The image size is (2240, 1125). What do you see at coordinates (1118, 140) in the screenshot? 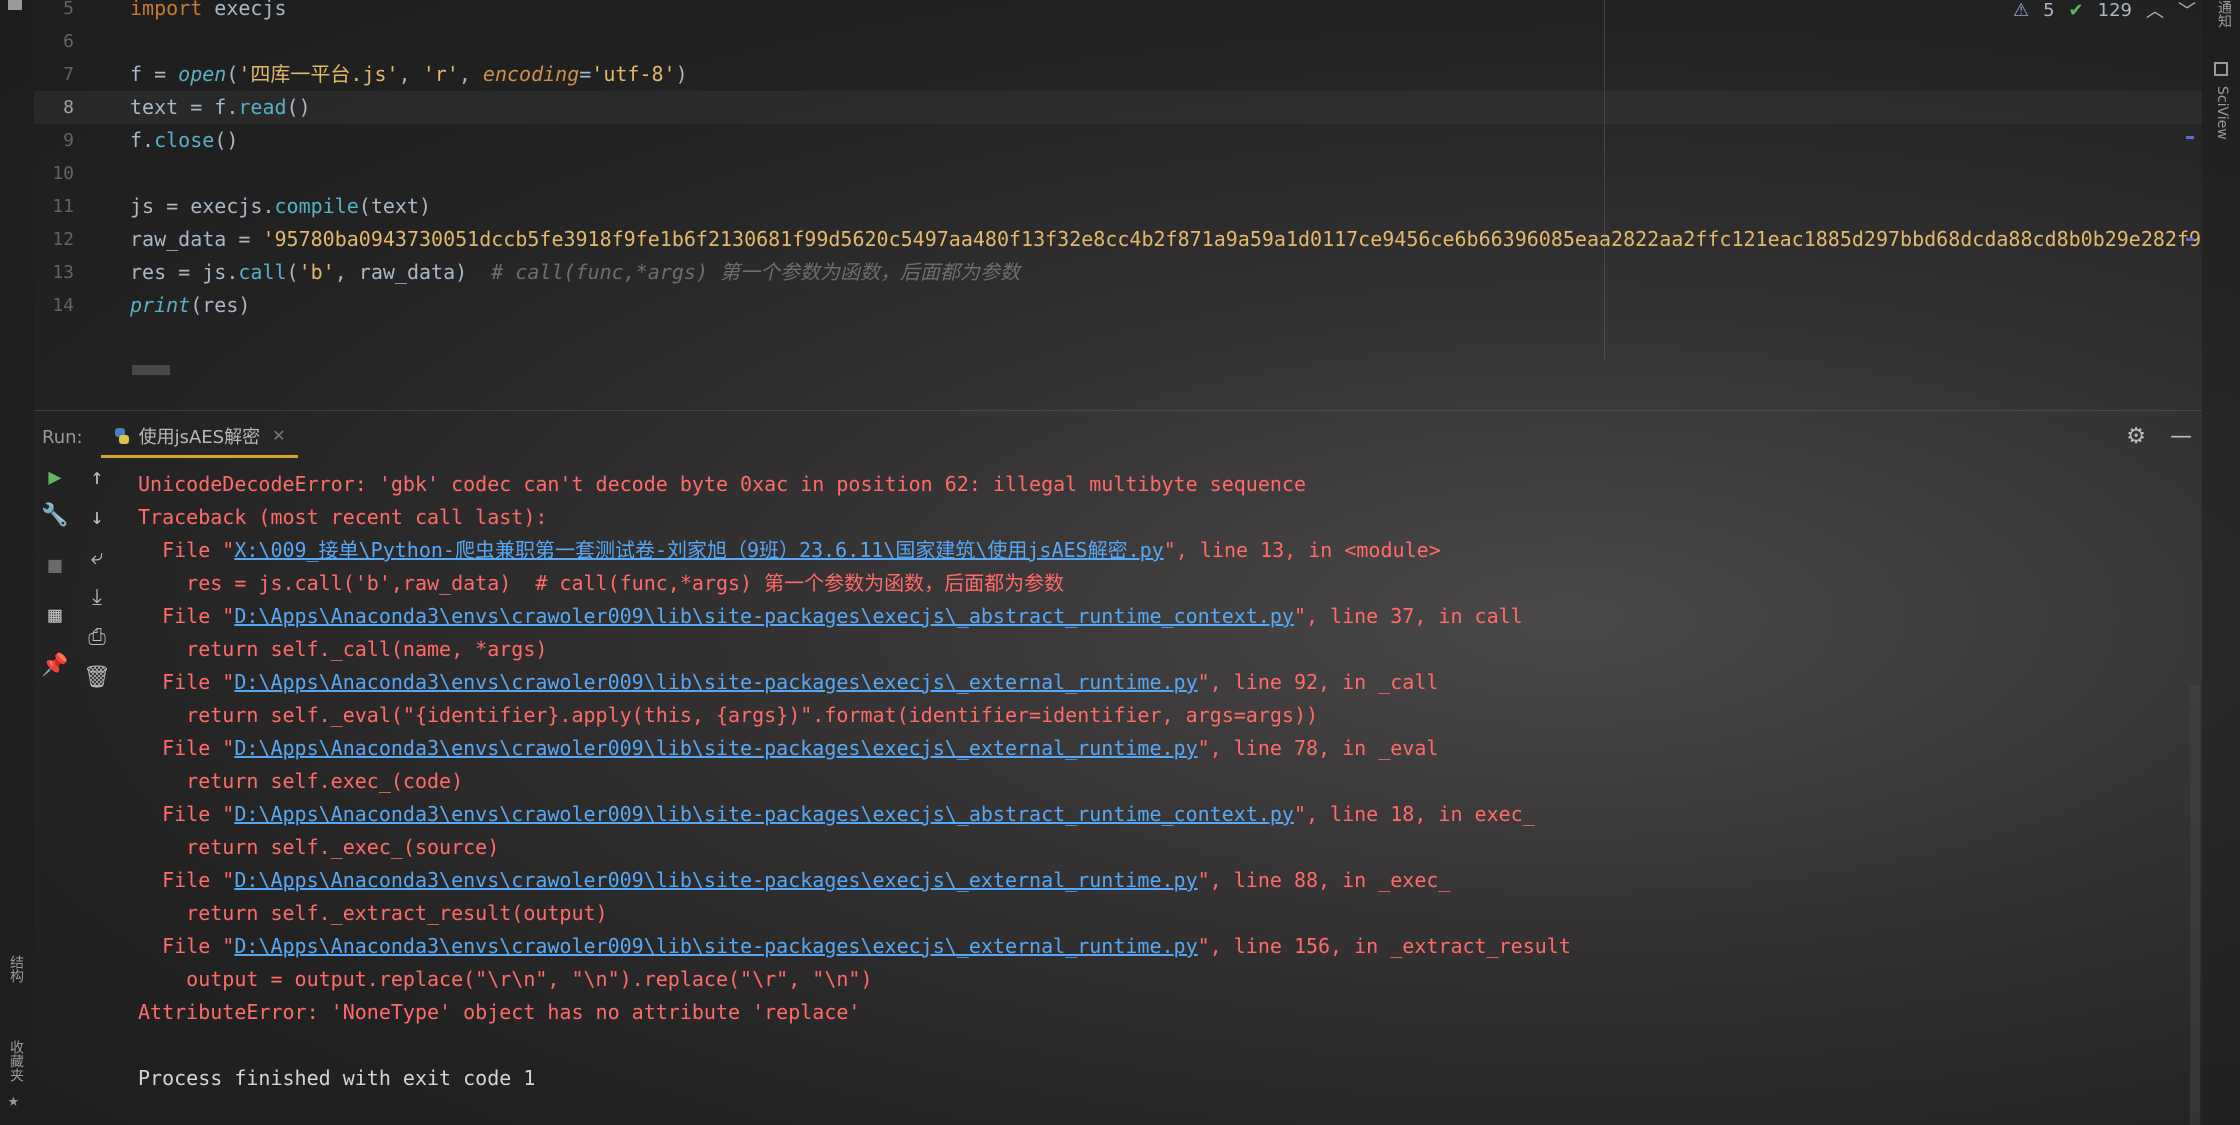
I see `code-line: 9 f.close()` at bounding box center [1118, 140].